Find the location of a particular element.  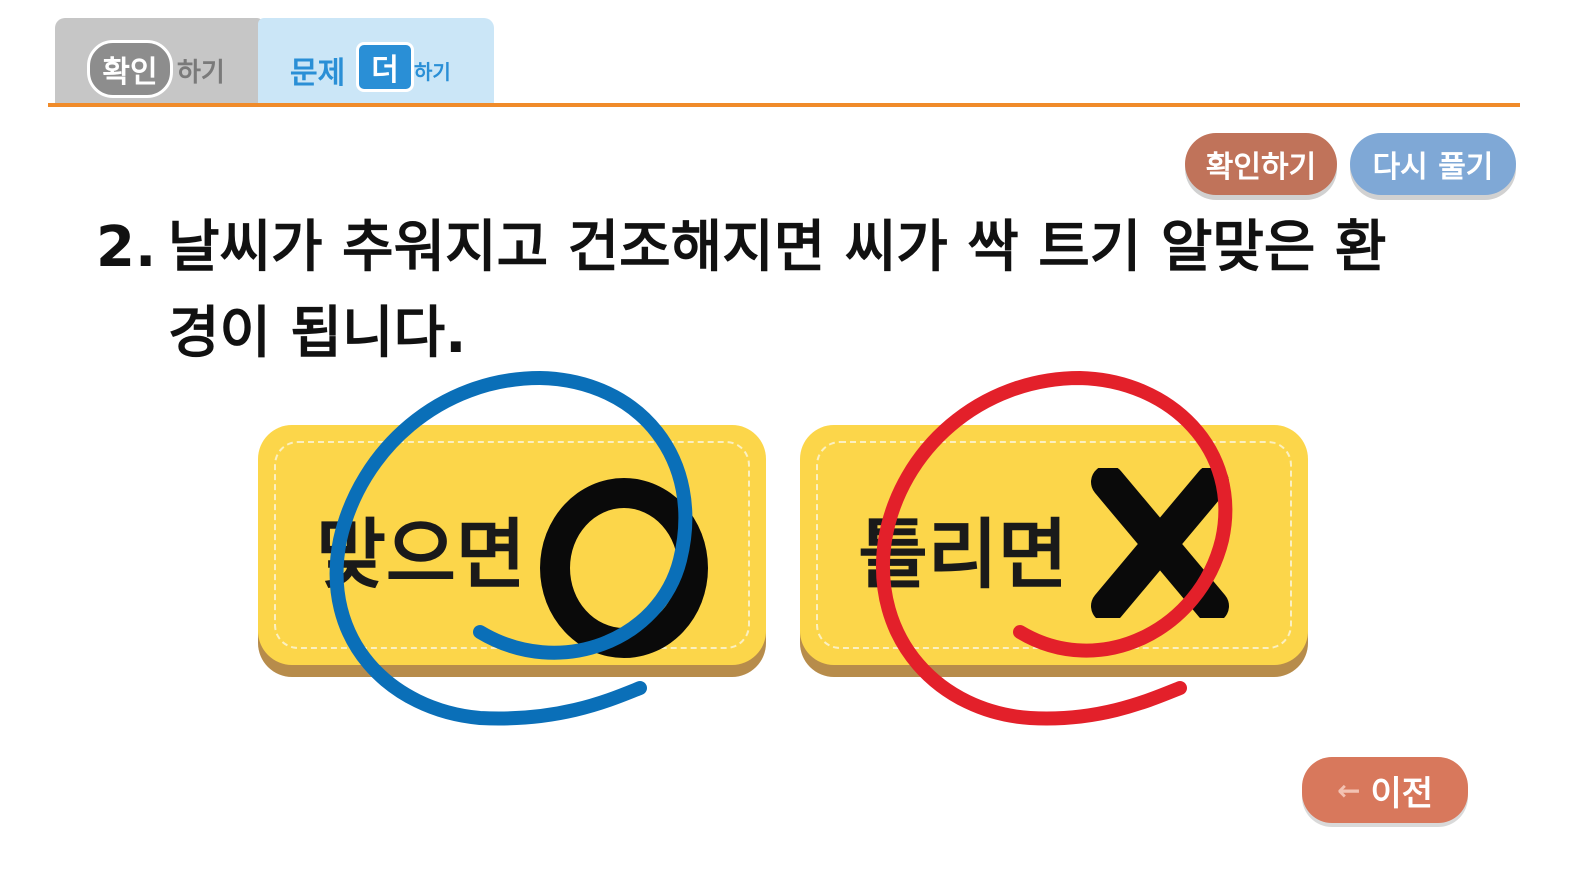

question-line-2: 경이 됩니다. is located at coordinates (317, 333).